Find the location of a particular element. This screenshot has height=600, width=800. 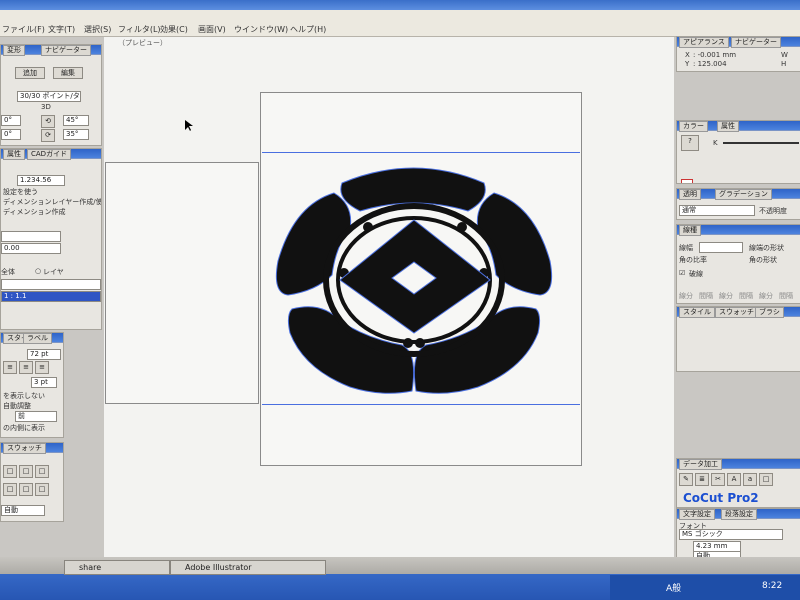

angle-1-field: 45° is located at coordinates (76, 120).